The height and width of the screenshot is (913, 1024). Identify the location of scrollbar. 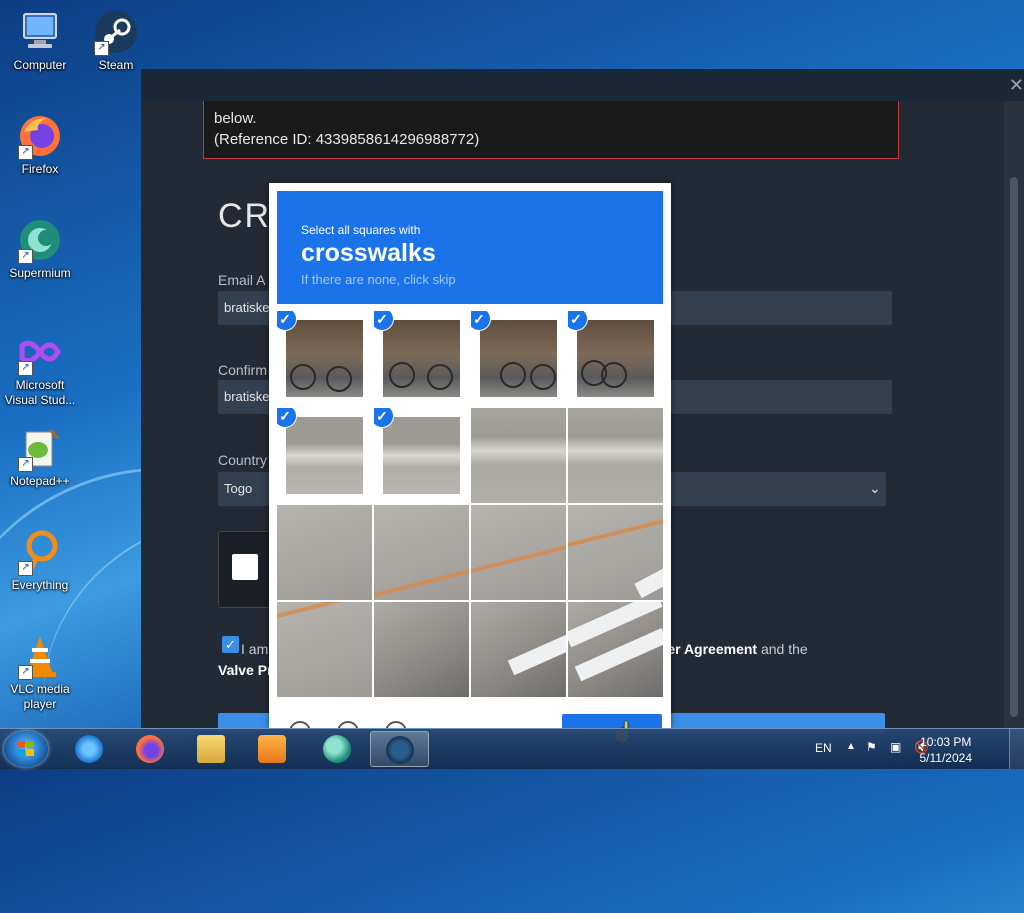
(1014, 414).